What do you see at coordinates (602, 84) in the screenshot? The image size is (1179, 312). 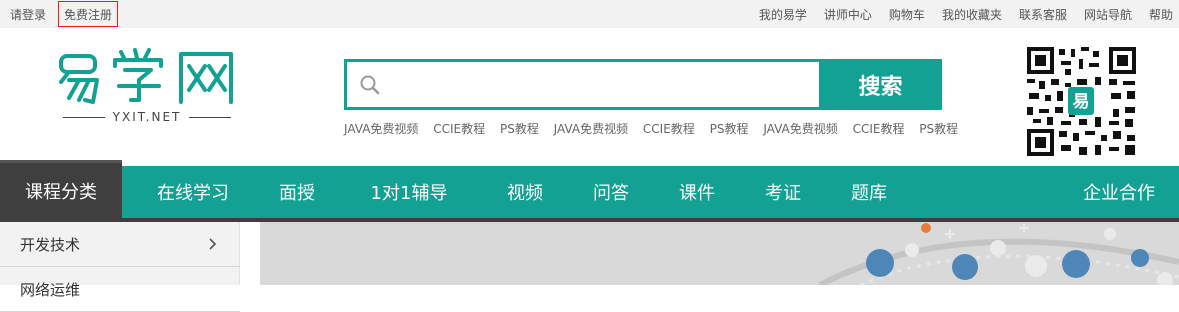 I see `search-input` at bounding box center [602, 84].